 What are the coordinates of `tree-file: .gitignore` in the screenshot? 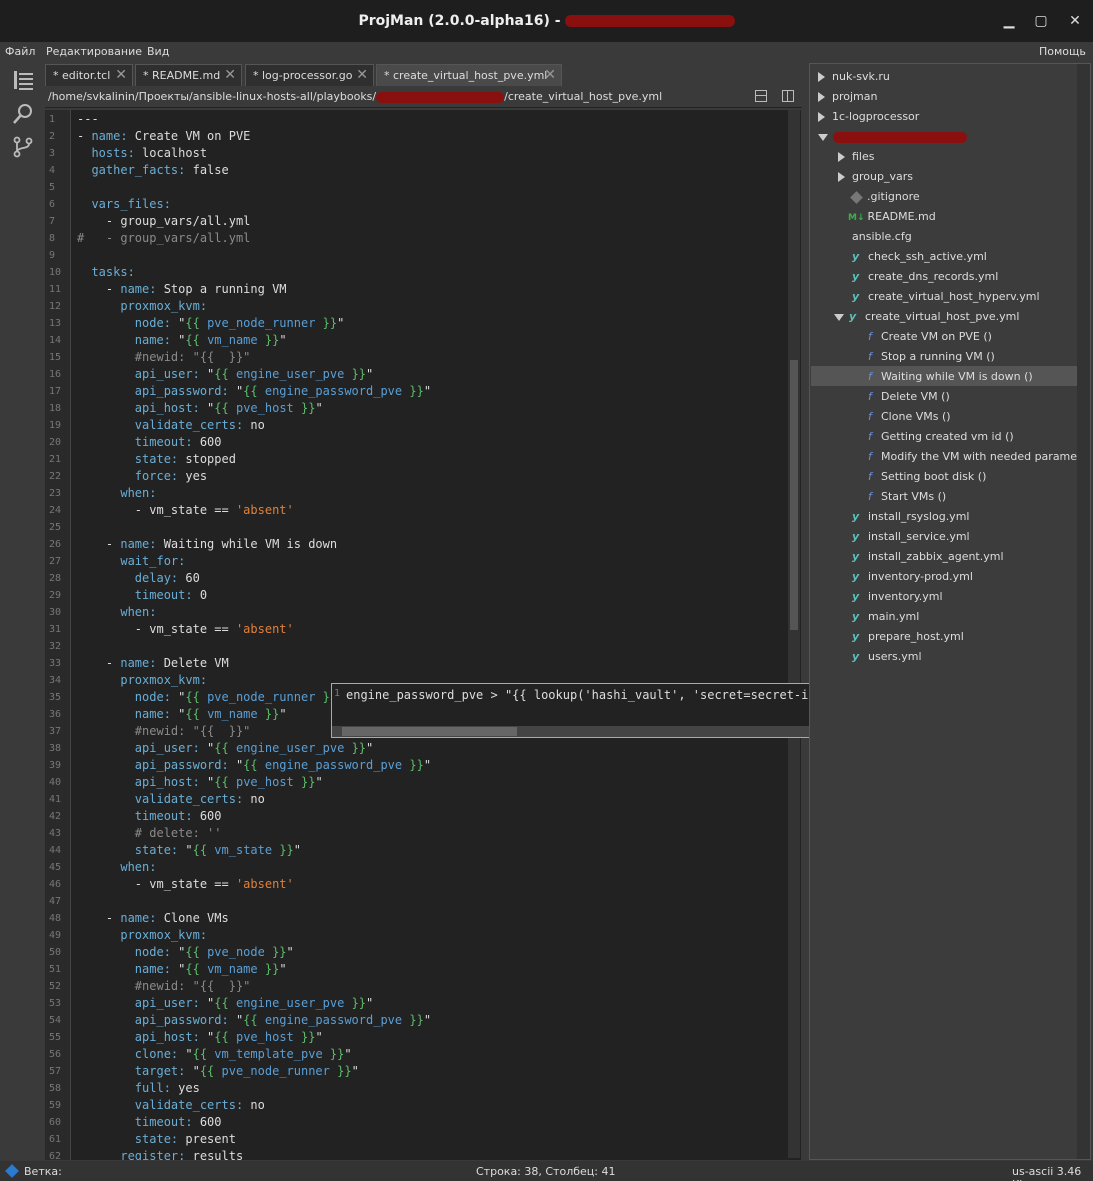 It's located at (885, 196).